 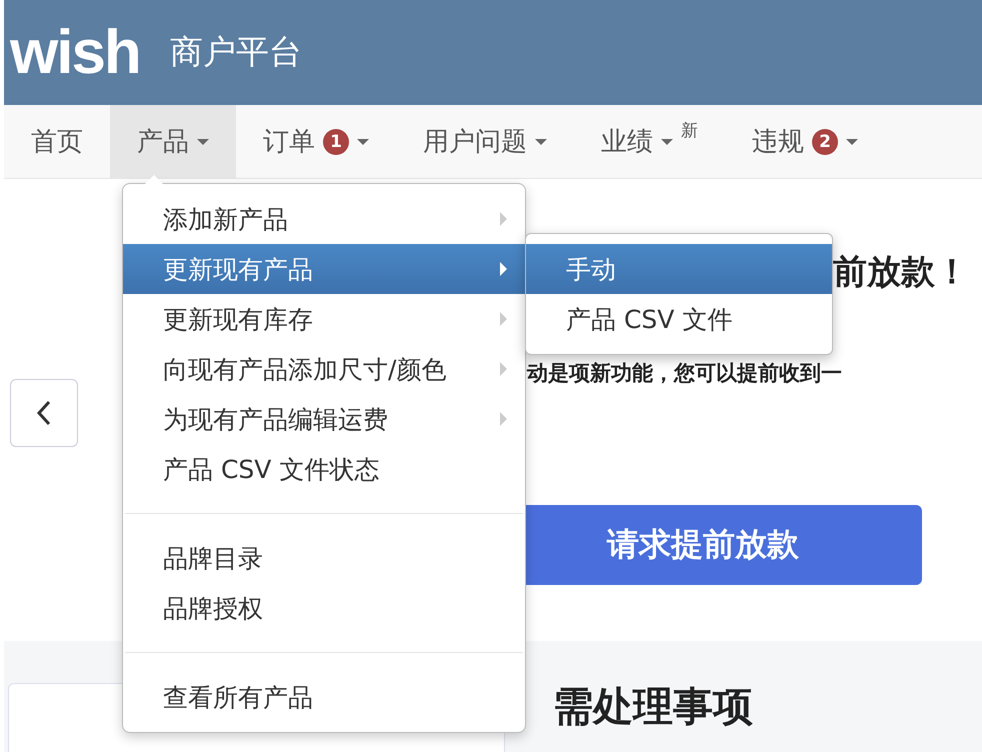 What do you see at coordinates (684, 373) in the screenshot?
I see `banner-text: 动是项新功能，您可以提前收到一` at bounding box center [684, 373].